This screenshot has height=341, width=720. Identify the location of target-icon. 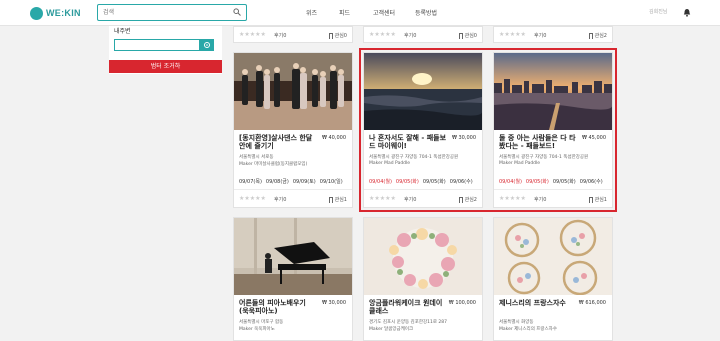
(207, 45).